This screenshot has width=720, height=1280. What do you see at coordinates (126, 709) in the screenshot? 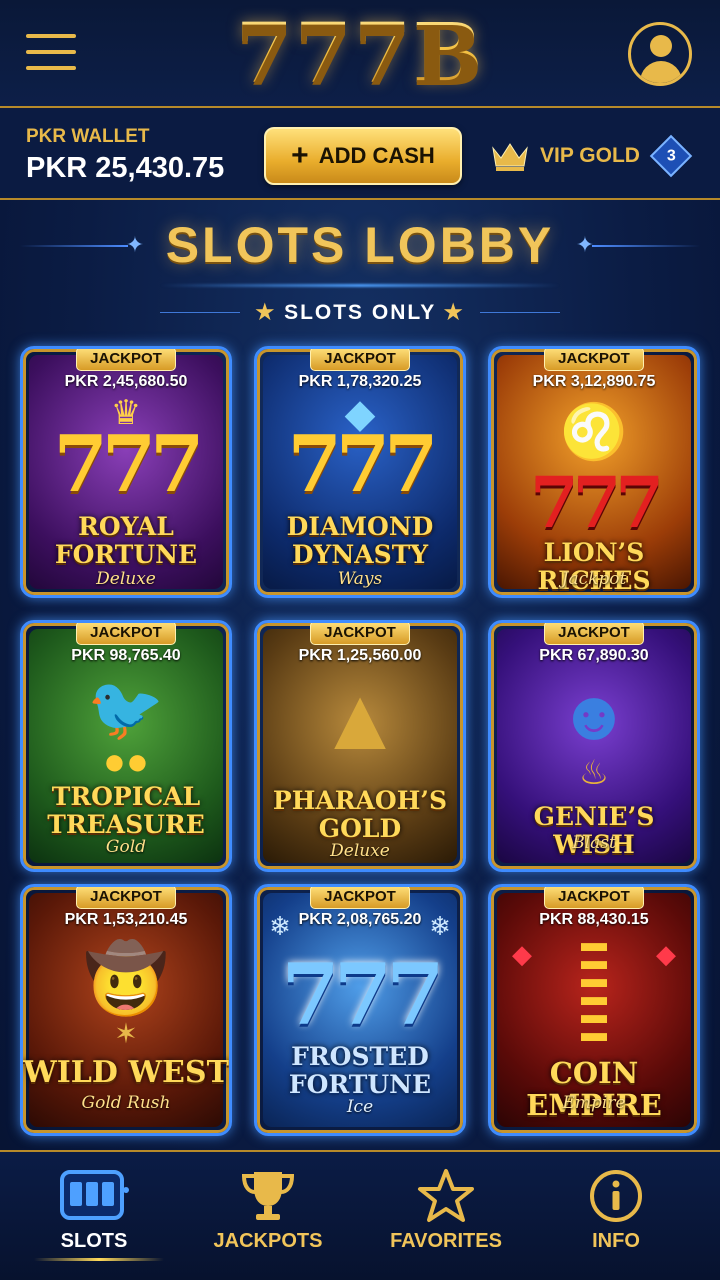
I see `toucan-icon: 🐦` at bounding box center [126, 709].